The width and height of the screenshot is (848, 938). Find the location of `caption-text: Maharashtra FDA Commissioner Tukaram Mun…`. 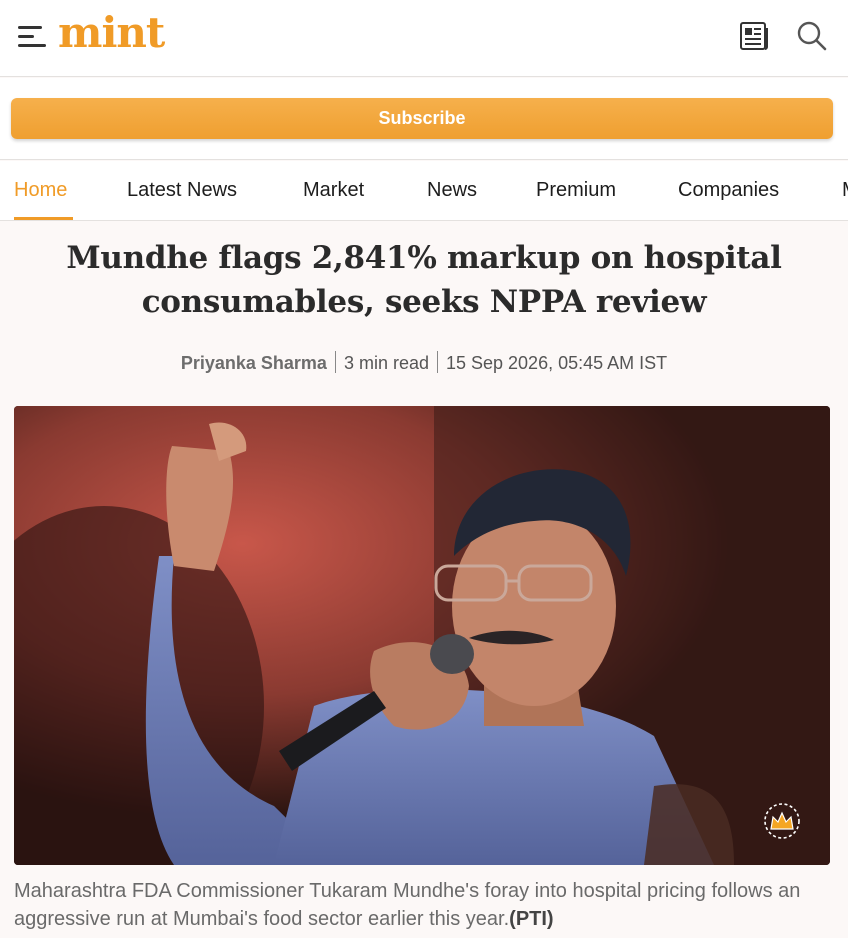

caption-text: Maharashtra FDA Commissioner Tukaram Mun… is located at coordinates (407, 905).